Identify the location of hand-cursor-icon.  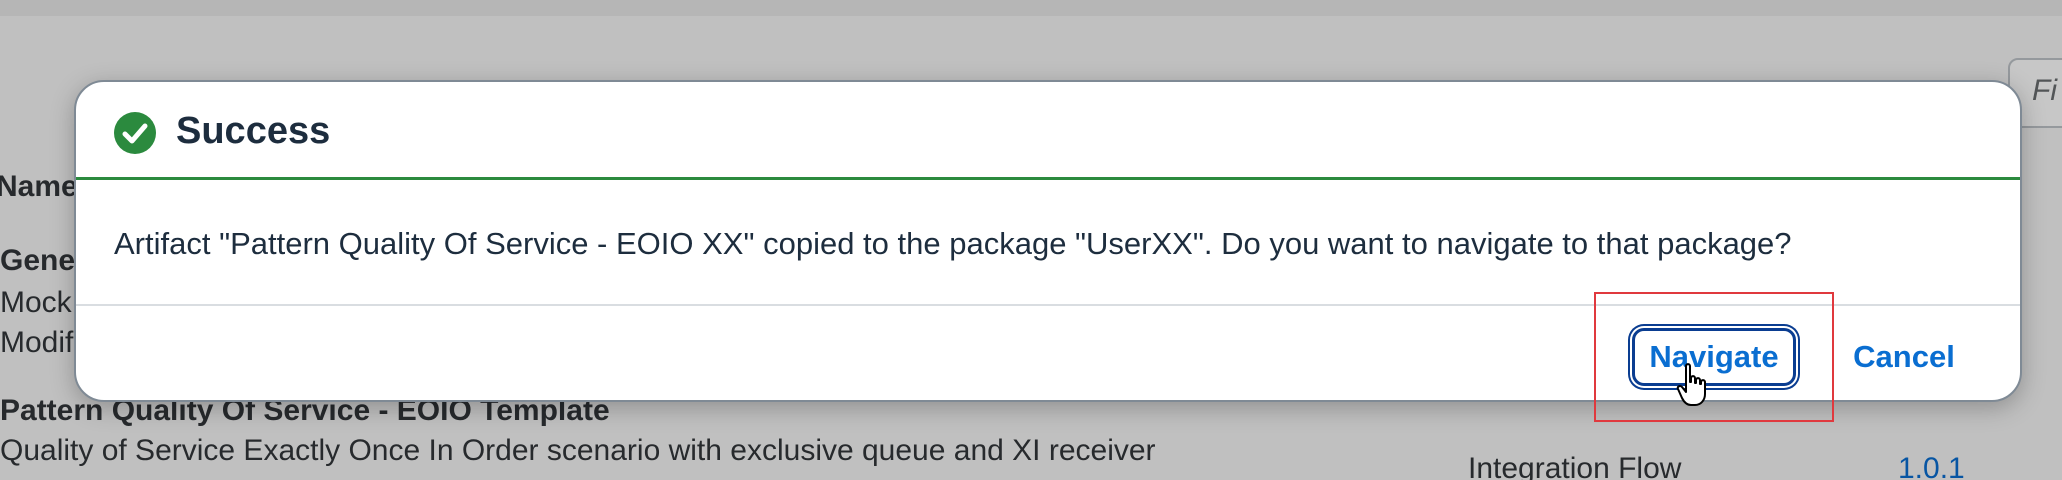
(1691, 384).